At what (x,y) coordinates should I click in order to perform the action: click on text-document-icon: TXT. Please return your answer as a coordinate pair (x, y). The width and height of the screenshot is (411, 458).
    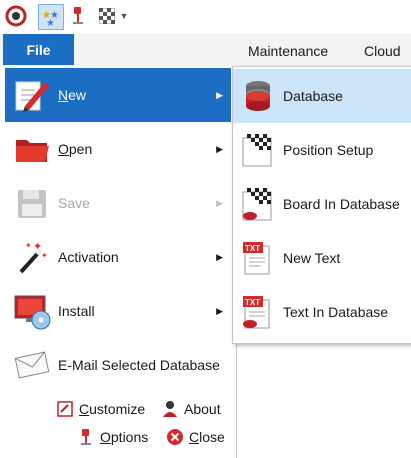
    Looking at the image, I should click on (258, 258).